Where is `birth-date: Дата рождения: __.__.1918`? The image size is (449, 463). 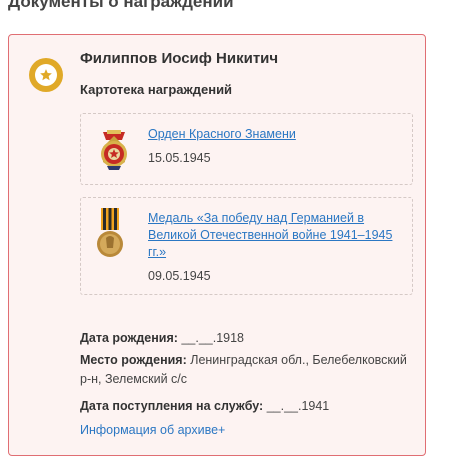 birth-date: Дата рождения: __.__.1918 is located at coordinates (245, 338).